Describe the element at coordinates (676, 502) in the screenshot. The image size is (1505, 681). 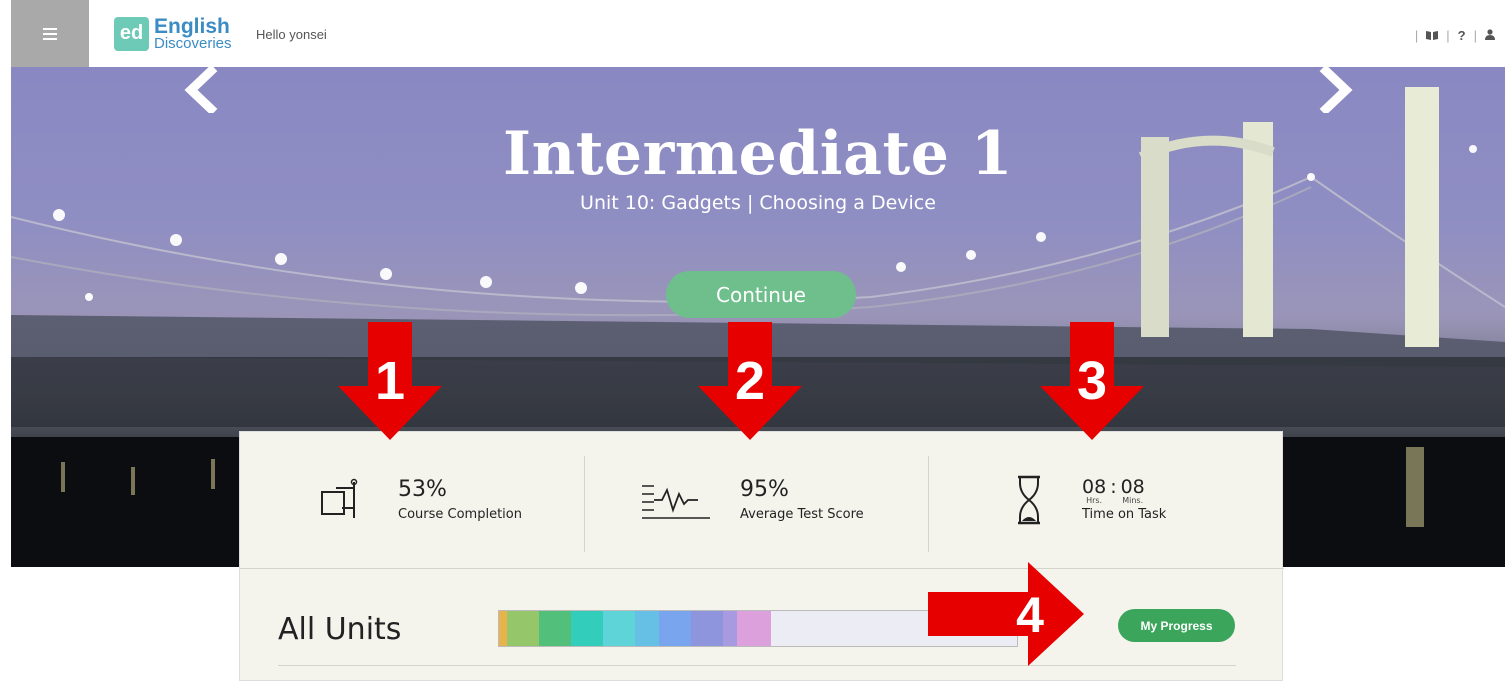
I see `pulse-chart-icon` at that location.